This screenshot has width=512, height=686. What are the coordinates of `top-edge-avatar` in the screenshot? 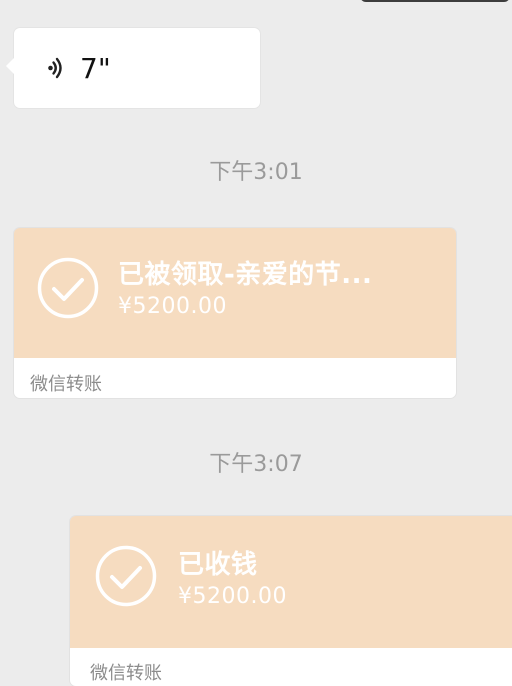 It's located at (435, 1).